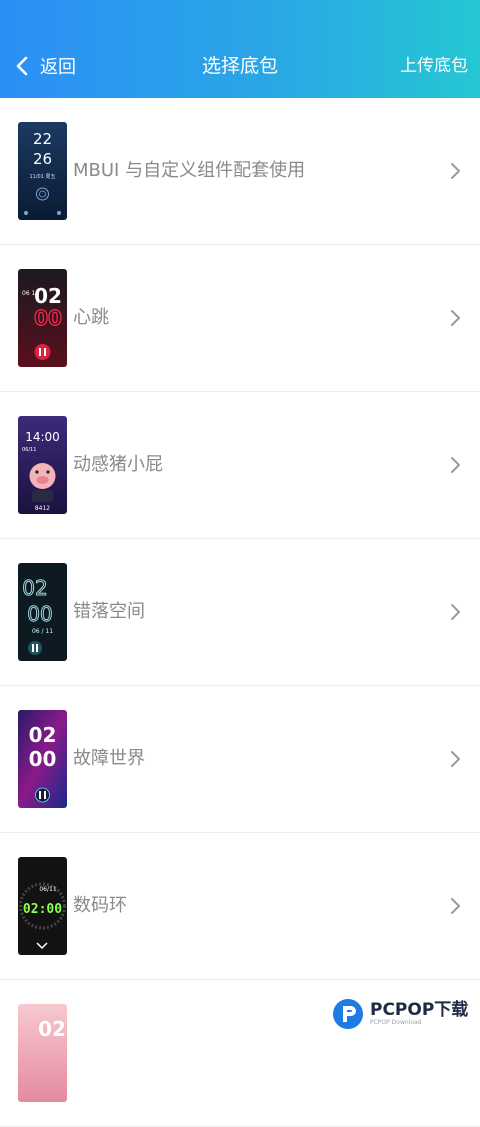 The image size is (480, 1127). I want to click on pcpop-logo-icon, so click(348, 1014).